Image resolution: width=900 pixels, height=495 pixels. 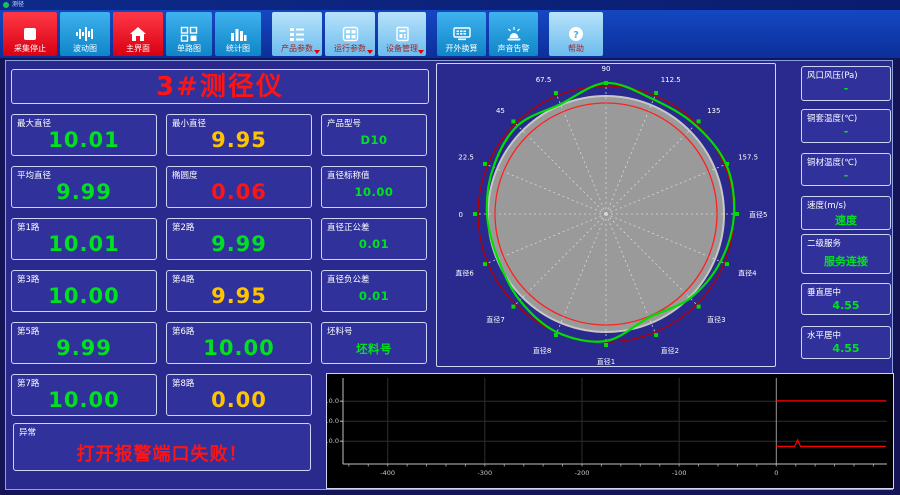 I want to click on billet-no-box: 坯料号 坯料号, so click(x=374, y=343).